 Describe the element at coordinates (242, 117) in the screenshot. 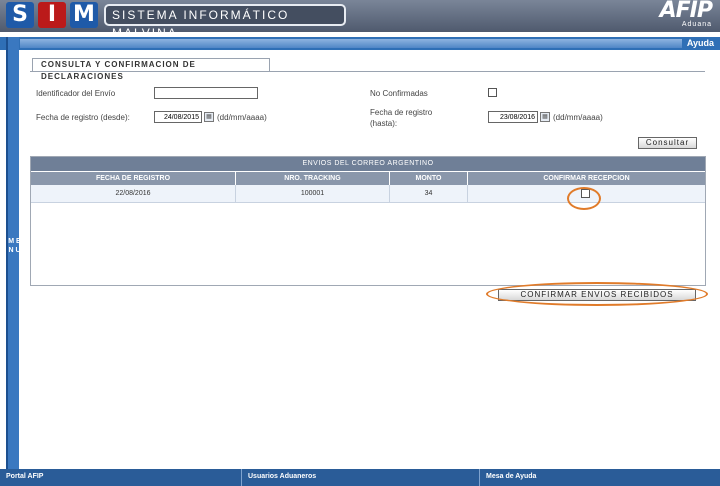

I see `date-from-hint: (dd/mm/aaaa)` at that location.